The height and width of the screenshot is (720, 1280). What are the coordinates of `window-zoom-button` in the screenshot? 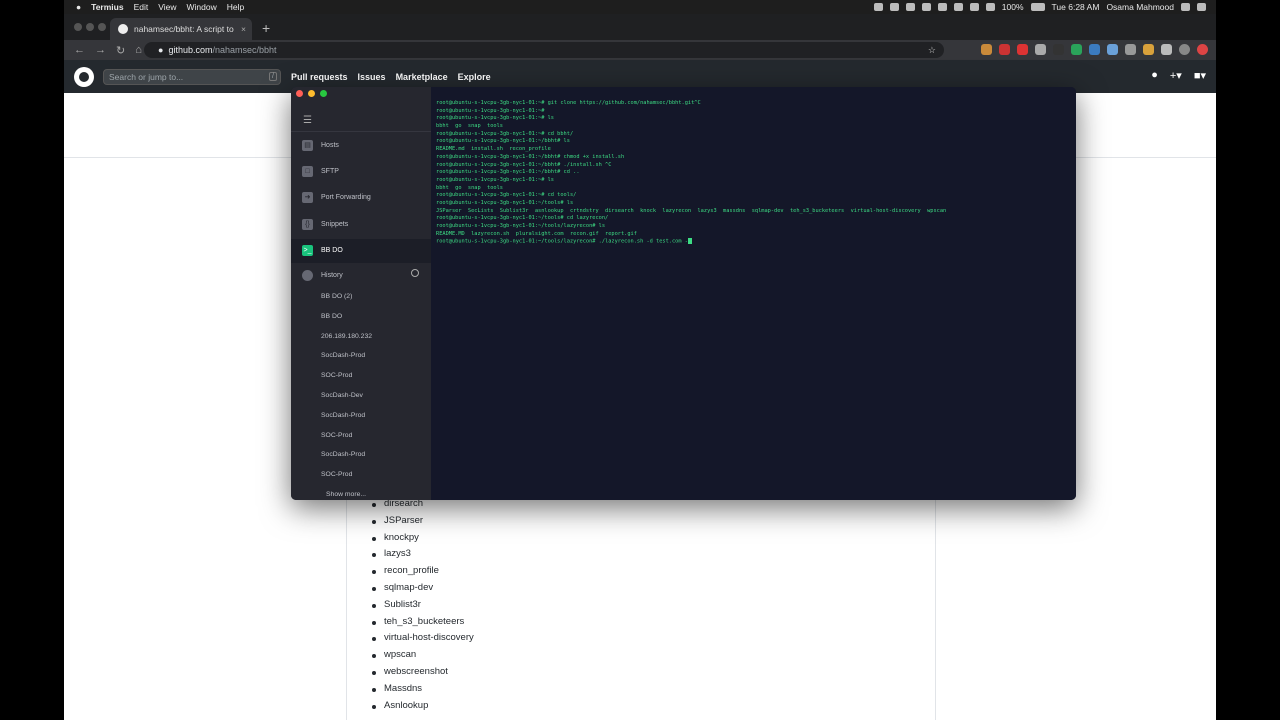 It's located at (102, 27).